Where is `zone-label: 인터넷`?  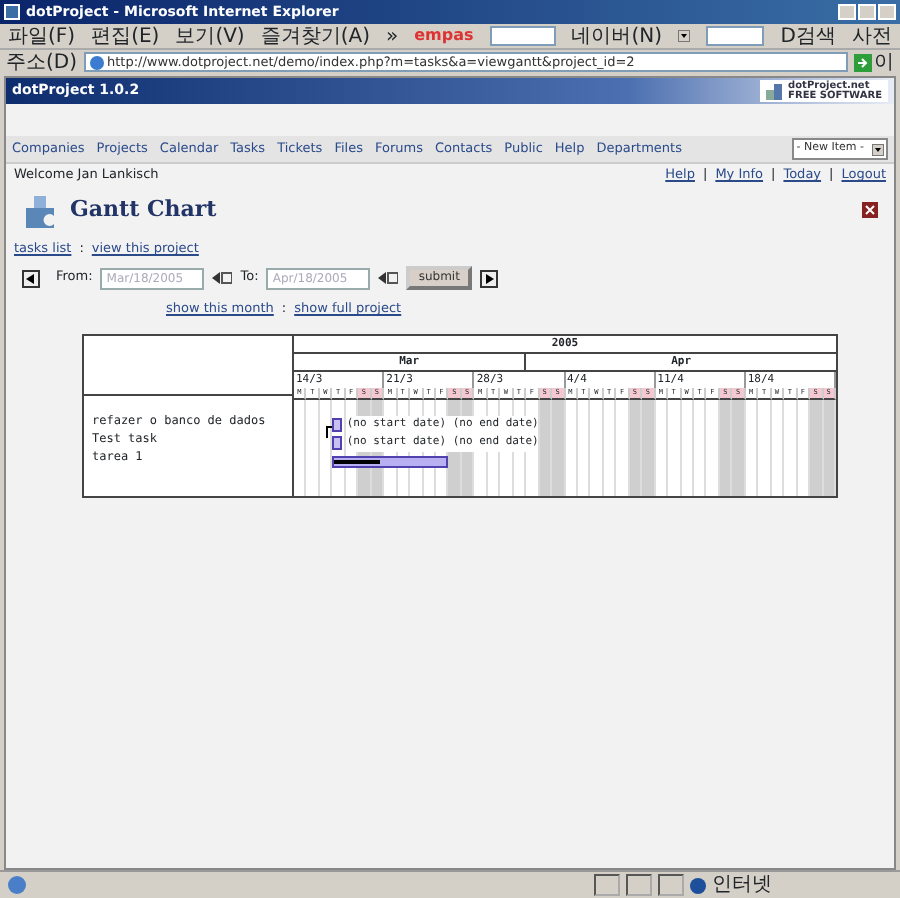 zone-label: 인터넷 is located at coordinates (743, 885).